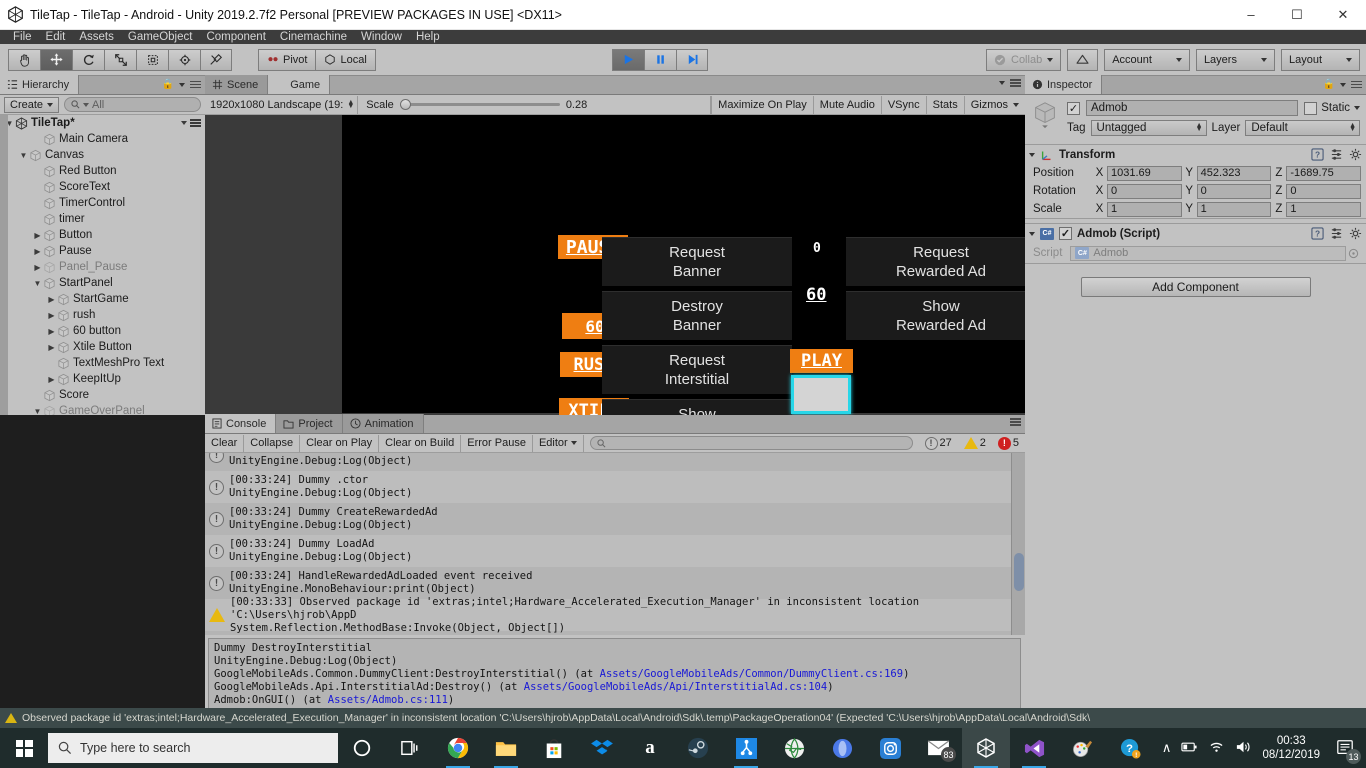  Describe the element at coordinates (697, 315) in the screenshot. I see `destroy-banner-button: Destroy Banner` at that location.